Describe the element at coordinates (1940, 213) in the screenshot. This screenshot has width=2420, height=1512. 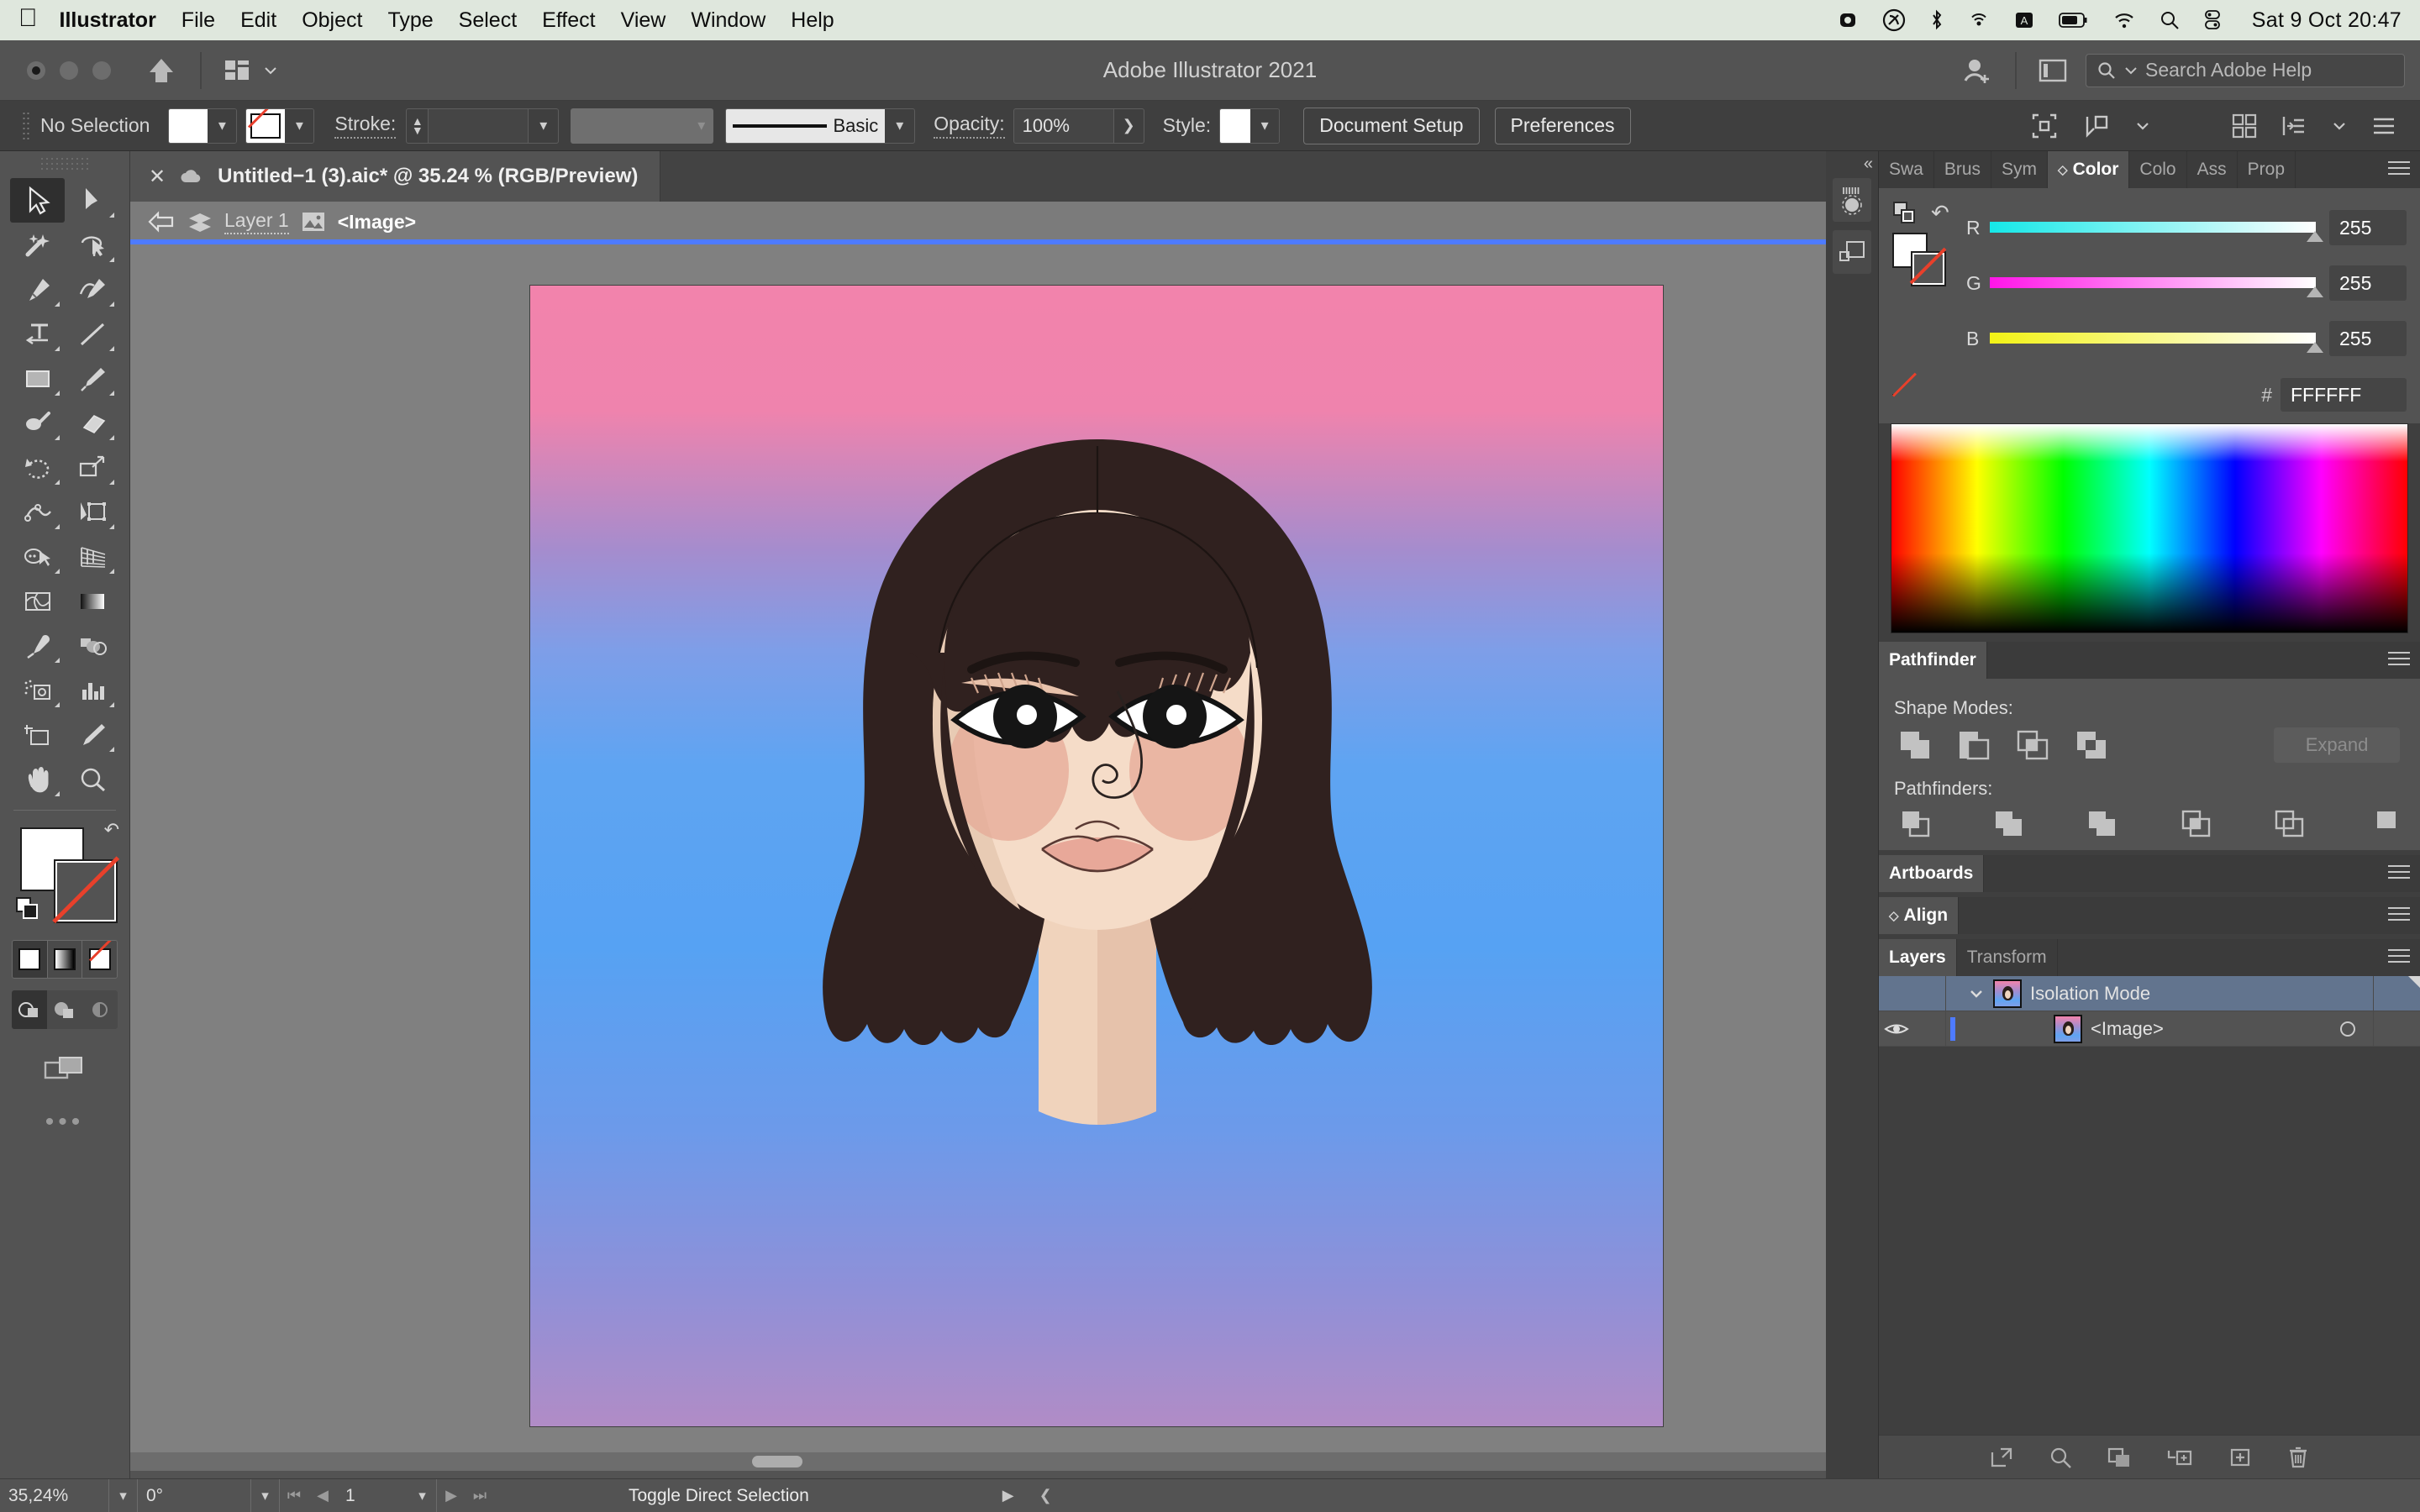
I see `swap-colors-icon: ↶` at that location.